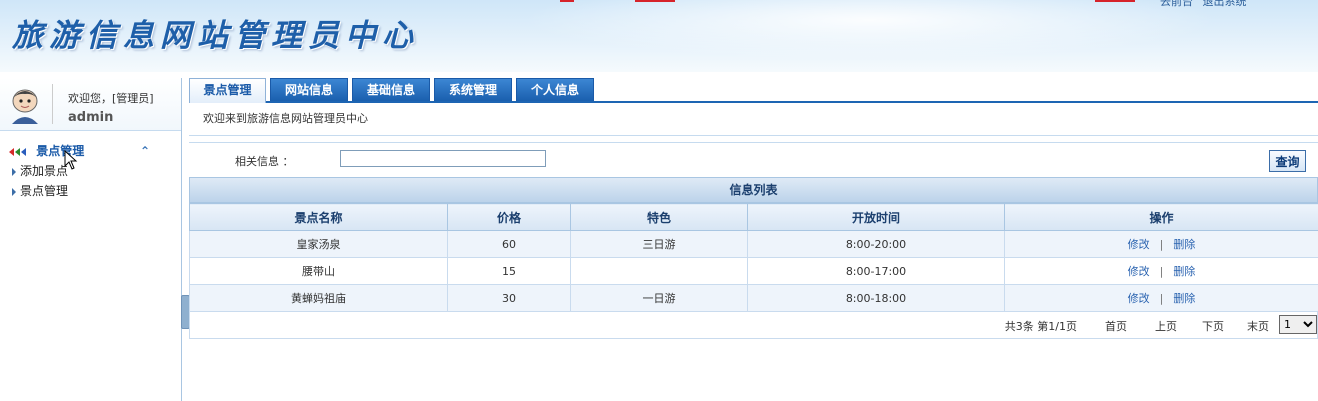  What do you see at coordinates (753, 190) in the screenshot?
I see `list-title: 信息列表` at bounding box center [753, 190].